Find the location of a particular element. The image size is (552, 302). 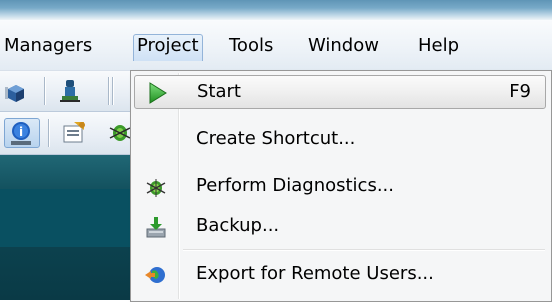

user-icon is located at coordinates (70, 91).